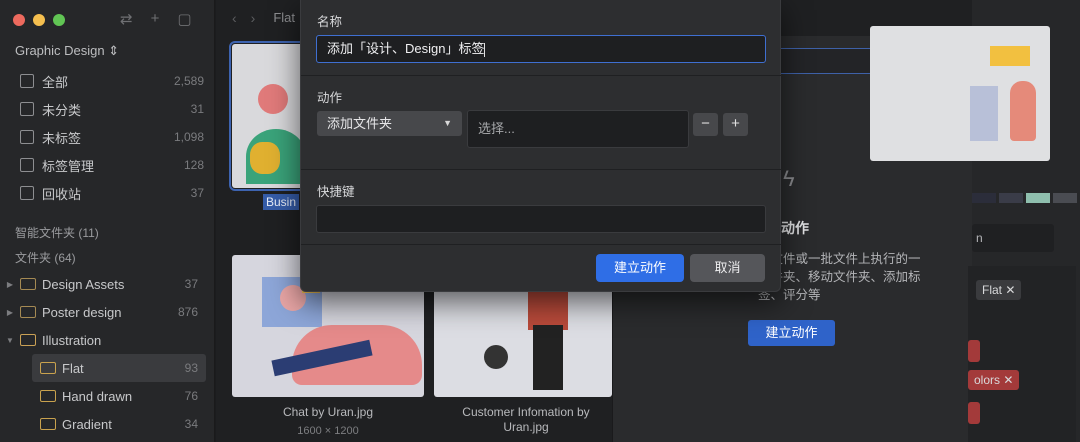 The image size is (1080, 442). What do you see at coordinates (406, 48) in the screenshot?
I see `action-name-value: 添加「设计、Design」标签` at bounding box center [406, 48].